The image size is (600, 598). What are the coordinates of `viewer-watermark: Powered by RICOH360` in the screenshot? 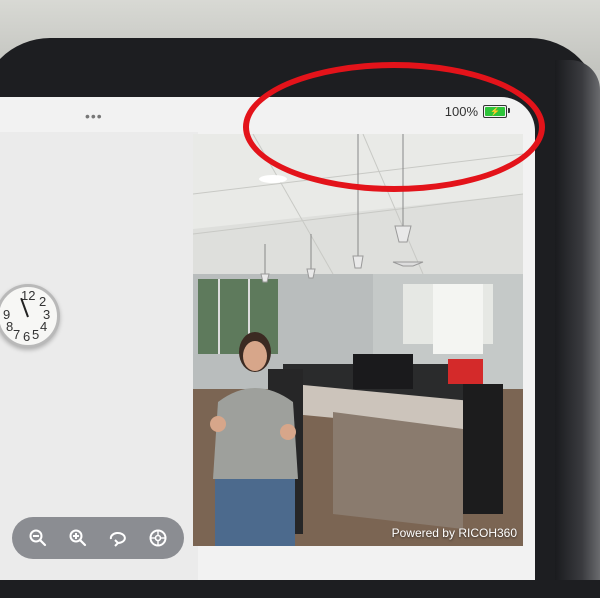 It's located at (454, 533).